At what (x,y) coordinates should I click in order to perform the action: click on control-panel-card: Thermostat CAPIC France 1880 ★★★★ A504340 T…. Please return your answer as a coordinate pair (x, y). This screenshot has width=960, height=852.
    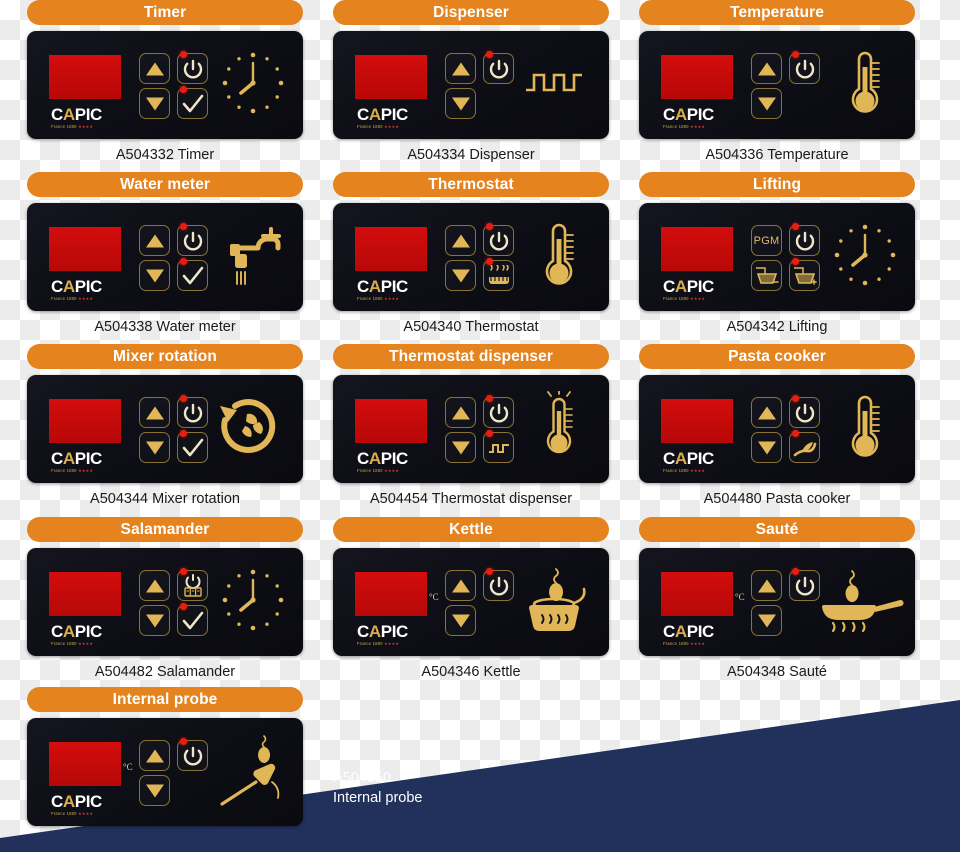
    Looking at the image, I should click on (471, 253).